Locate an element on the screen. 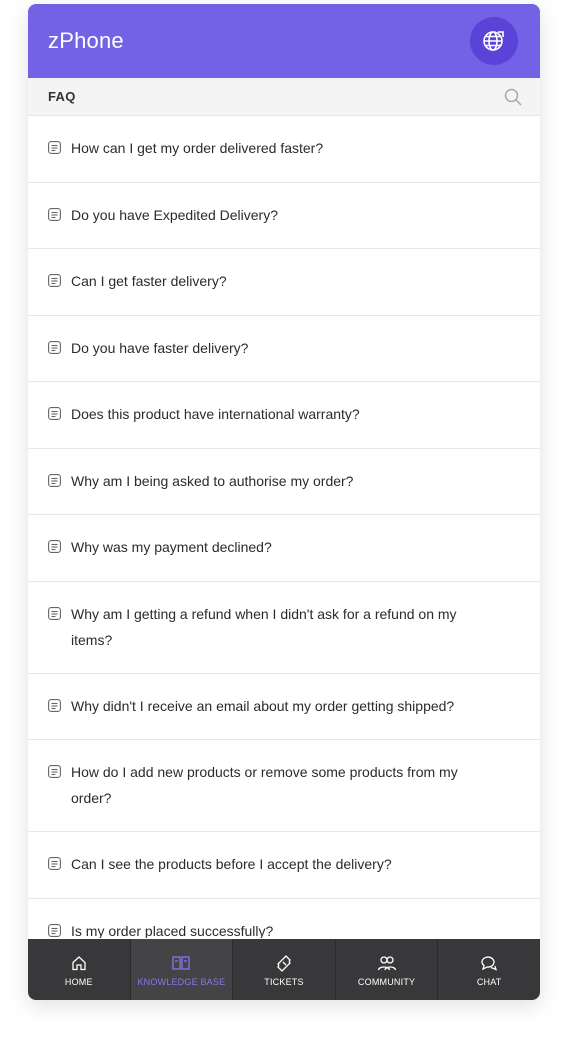 The width and height of the screenshot is (568, 1038). faq-question: Why was my payment declined? is located at coordinates (171, 547).